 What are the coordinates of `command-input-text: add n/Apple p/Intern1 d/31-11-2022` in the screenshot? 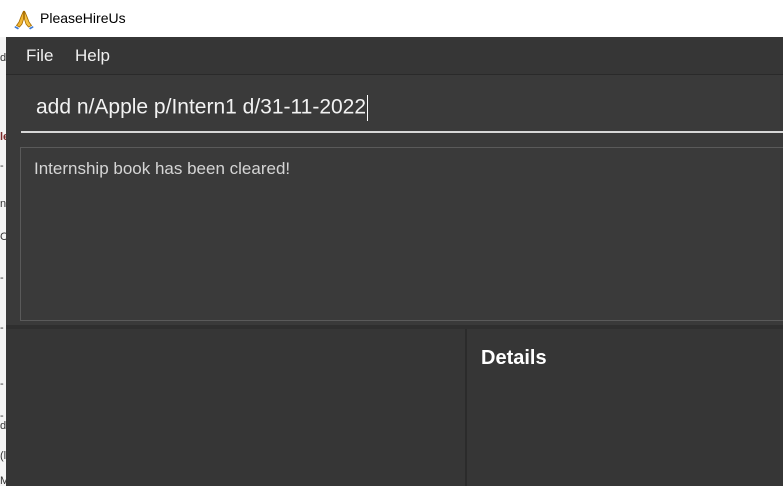 It's located at (202, 108).